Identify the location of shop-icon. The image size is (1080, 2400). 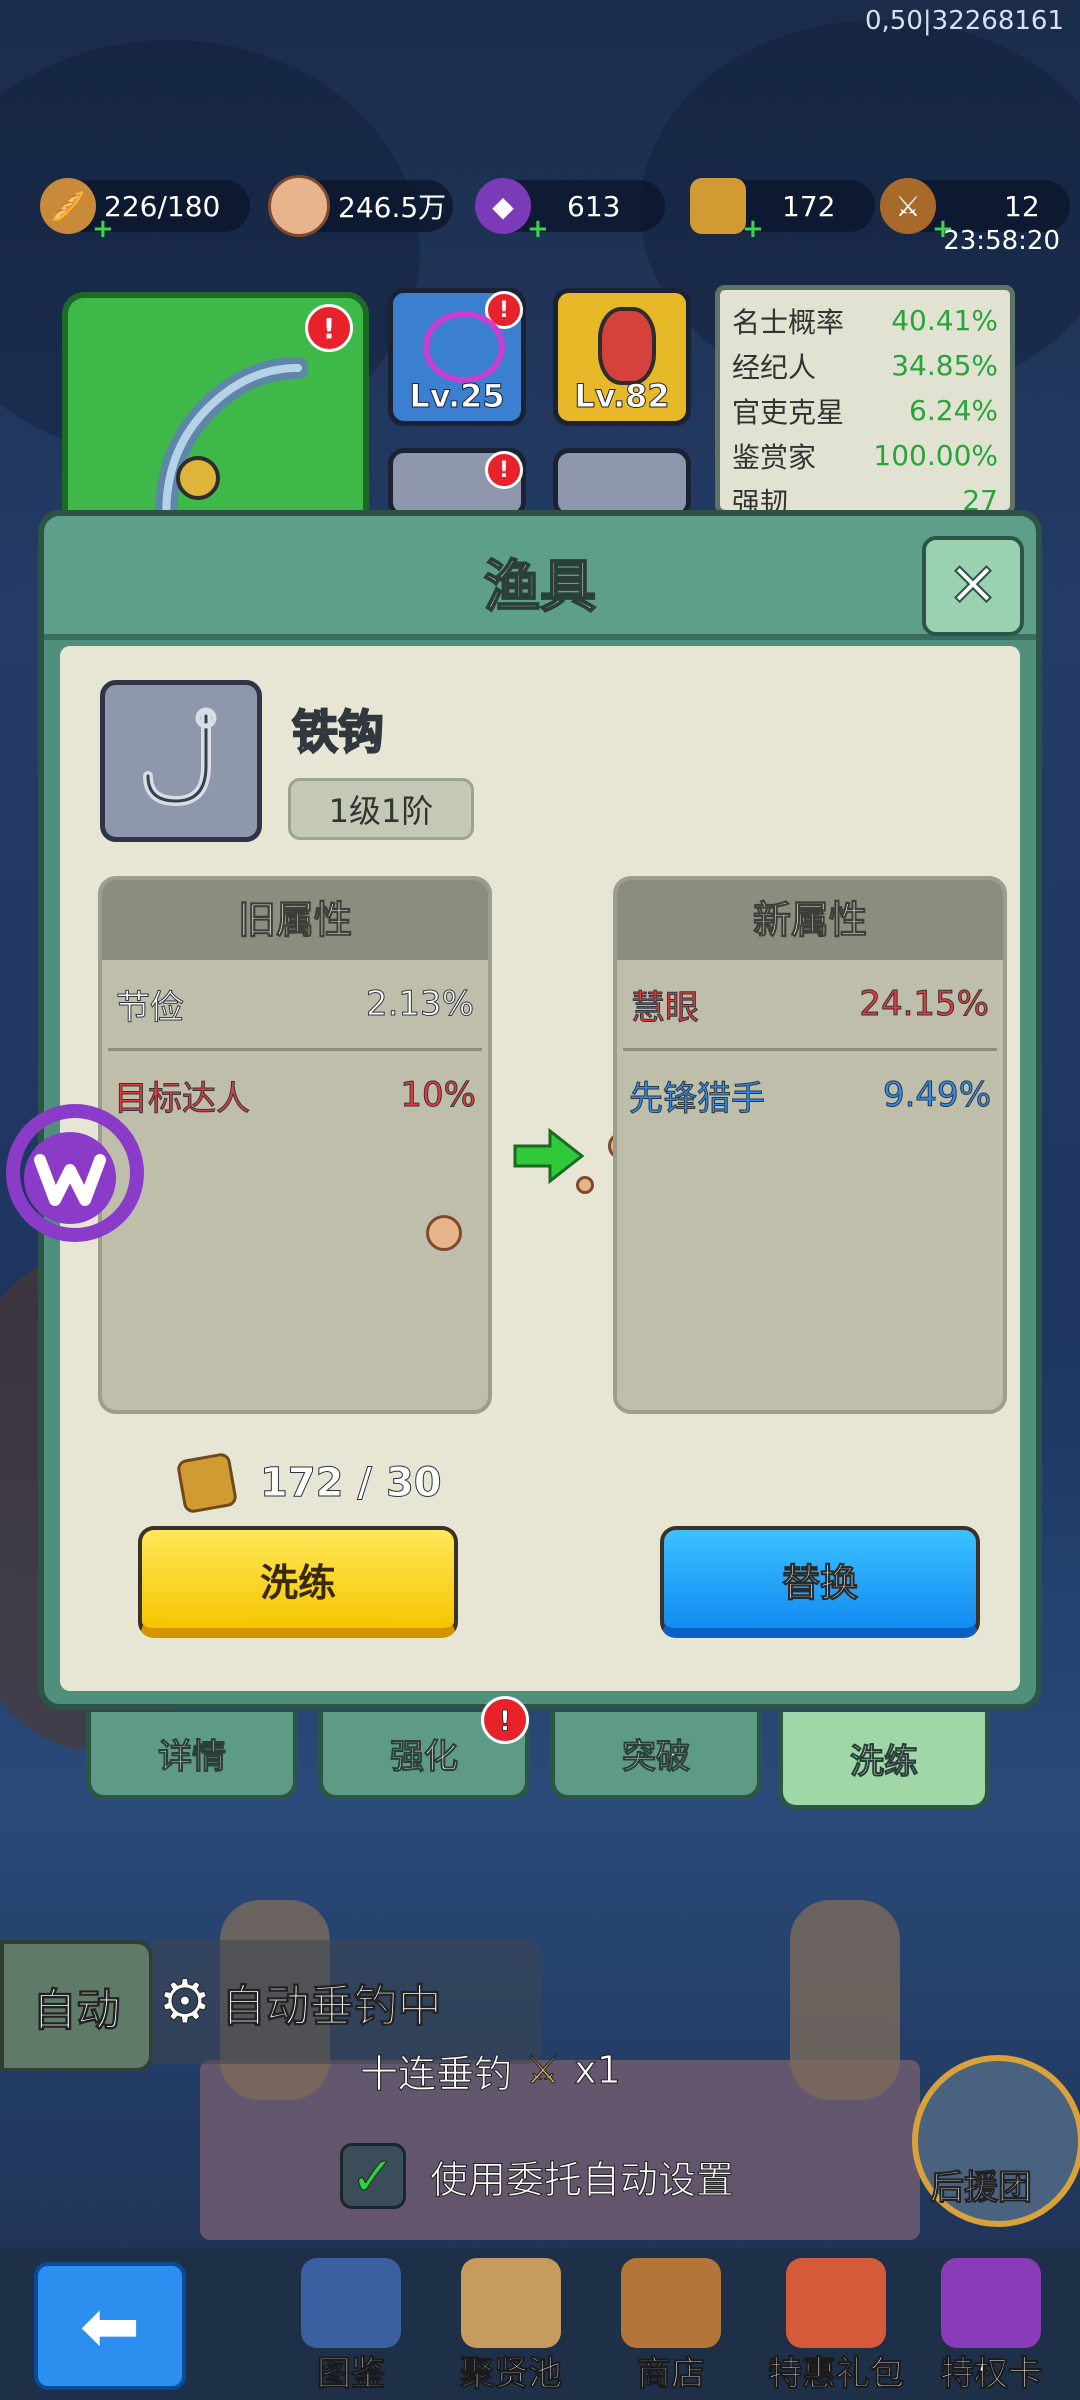
(671, 2303).